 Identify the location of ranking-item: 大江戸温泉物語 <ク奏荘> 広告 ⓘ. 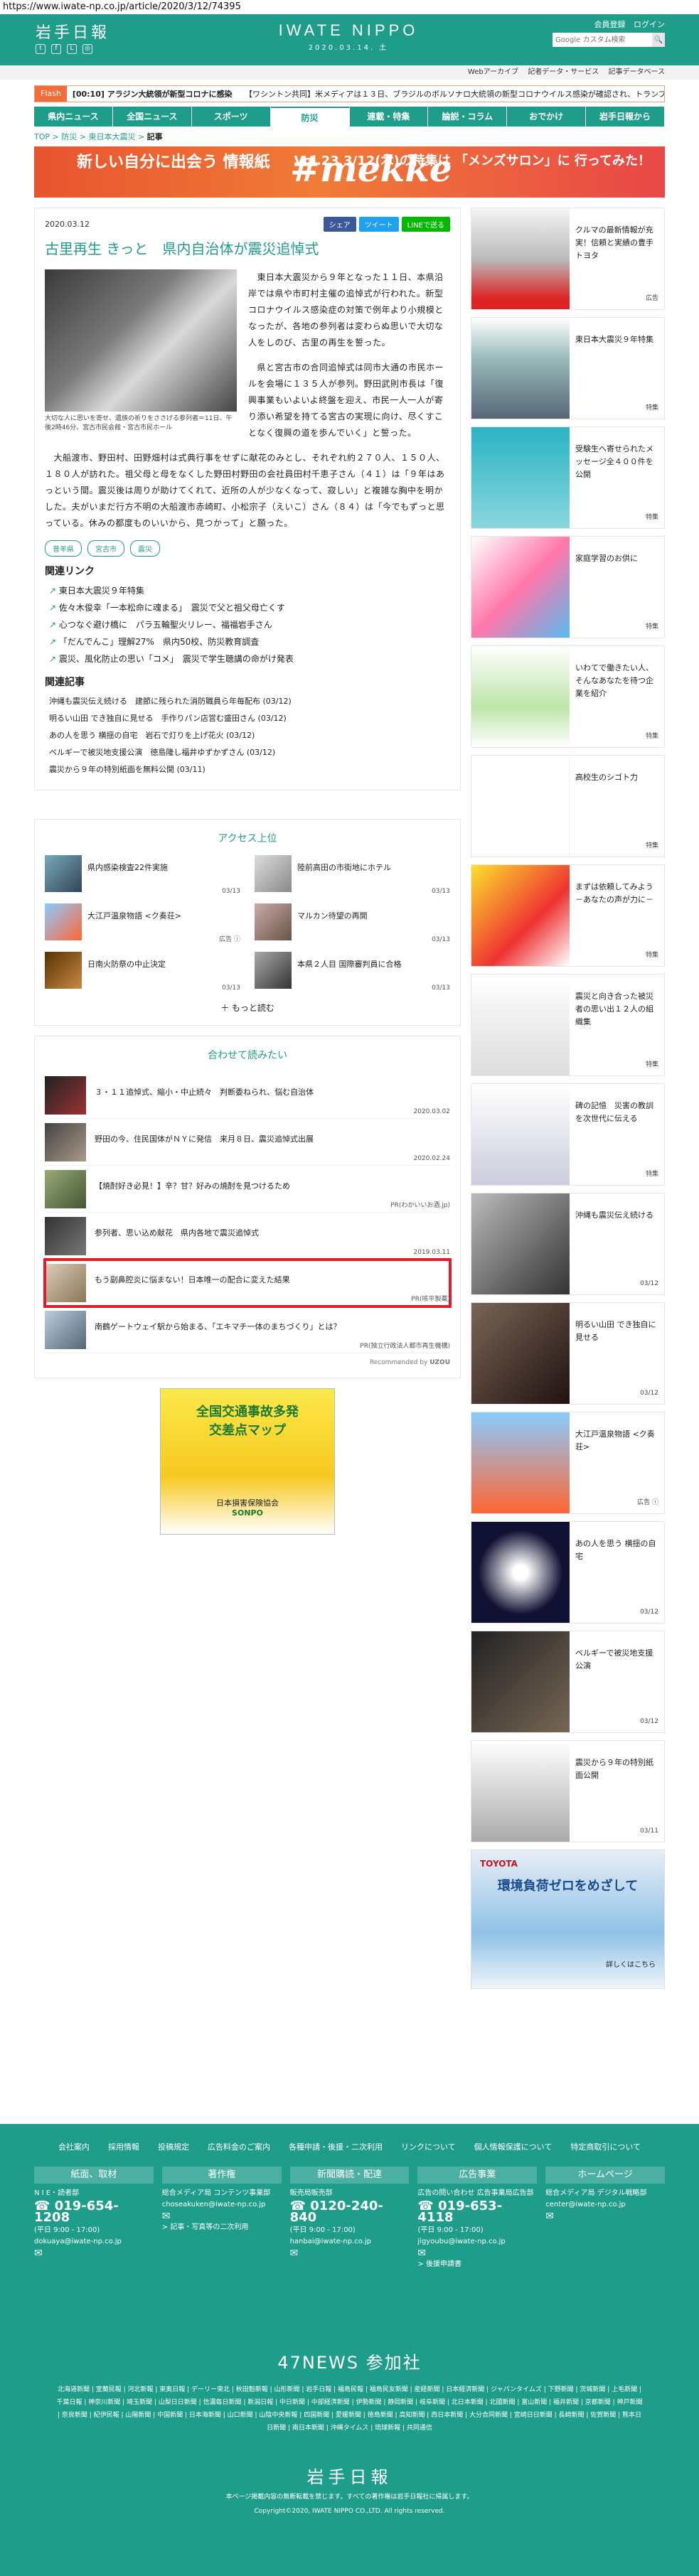
(143, 923).